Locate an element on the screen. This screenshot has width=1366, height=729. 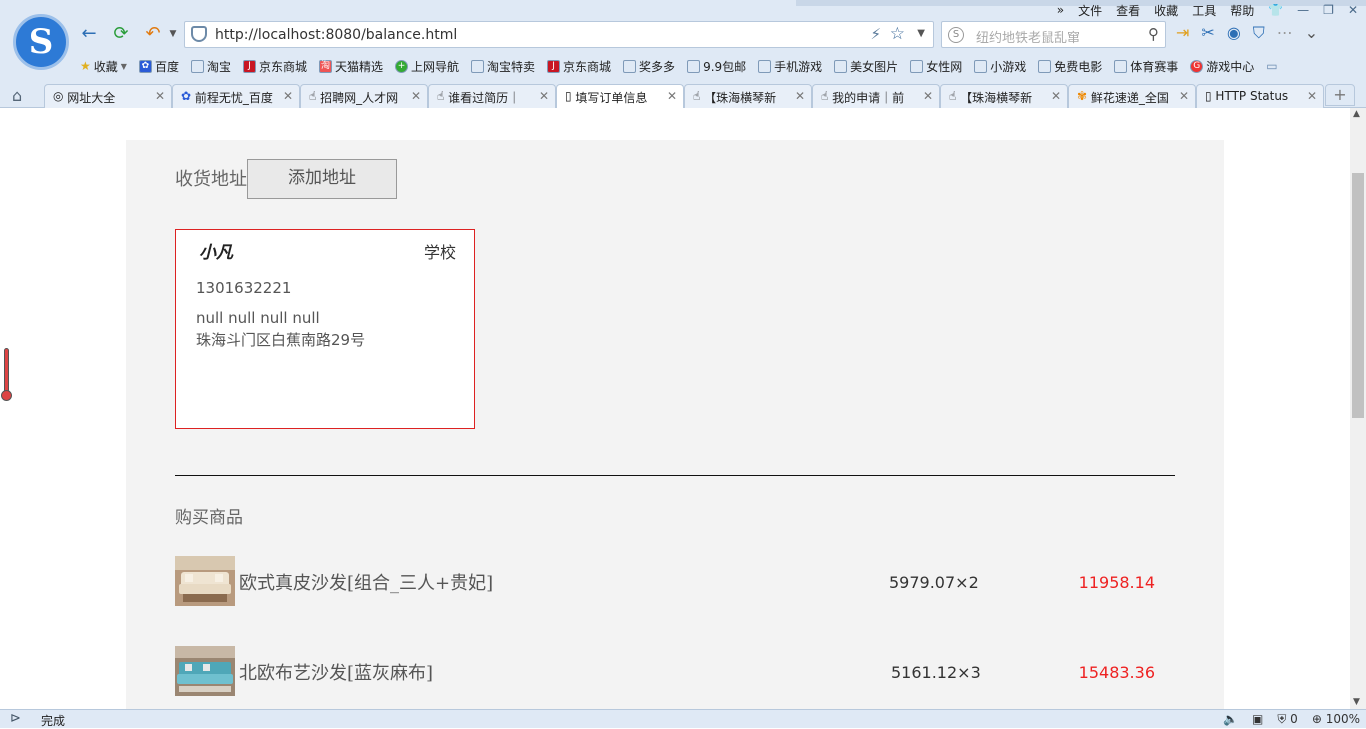
find-icon: ◉ is located at coordinates (1234, 33).